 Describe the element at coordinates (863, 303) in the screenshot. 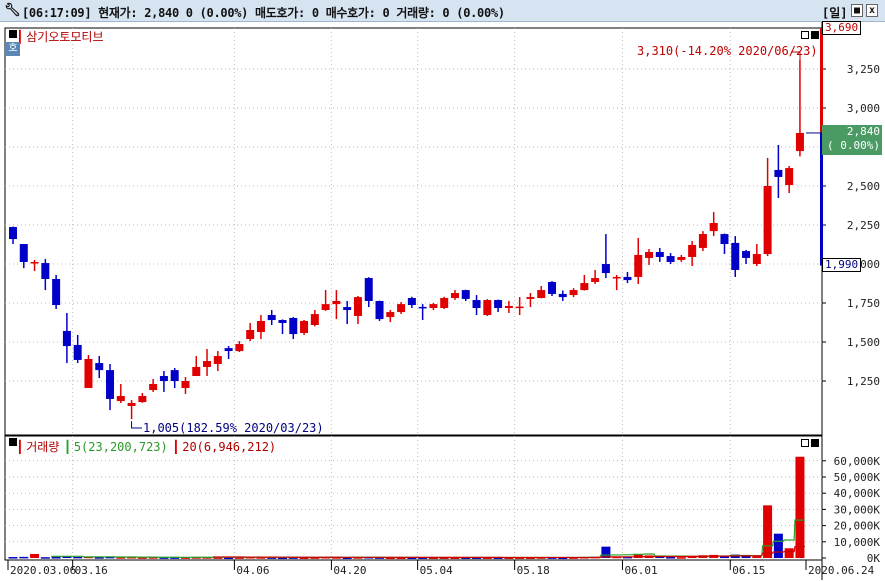

I see `price-tick-label: 1,750` at that location.